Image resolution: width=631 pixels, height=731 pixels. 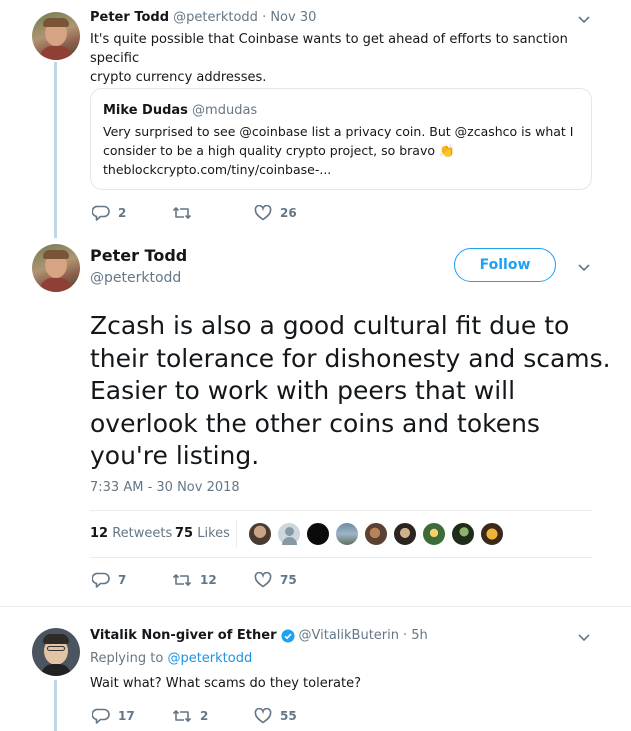 What do you see at coordinates (275, 716) in the screenshot?
I see `like-button: 55` at bounding box center [275, 716].